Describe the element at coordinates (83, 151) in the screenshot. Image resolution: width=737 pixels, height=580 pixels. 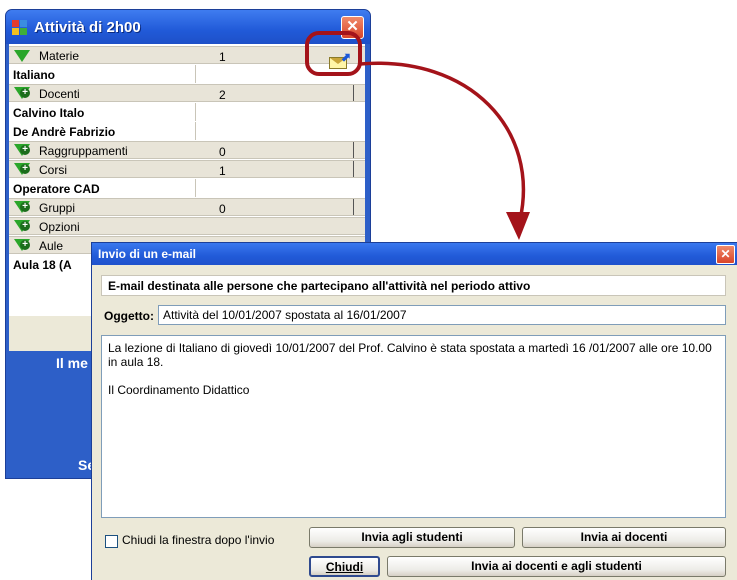
I see `section-label: Raggruppamenti` at that location.